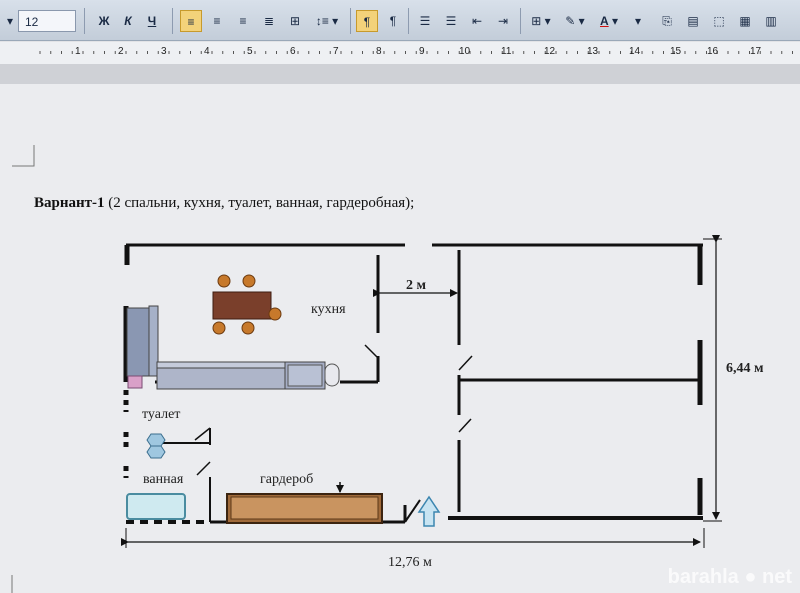 The width and height of the screenshot is (800, 593). I want to click on kitchen-label: кухня, so click(328, 309).